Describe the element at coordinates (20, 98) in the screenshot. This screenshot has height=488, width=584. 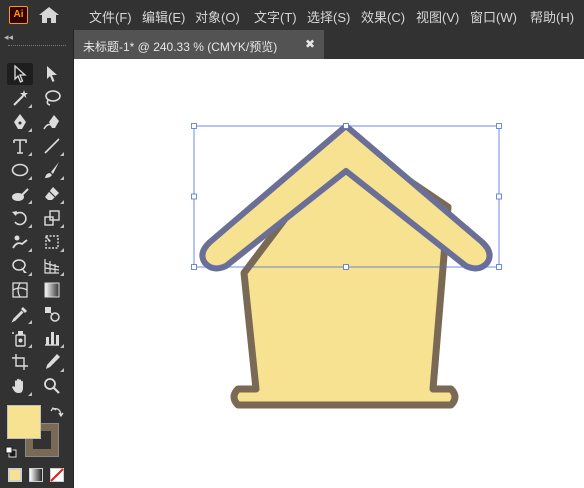
I see `magic-wand-tool-icon` at that location.